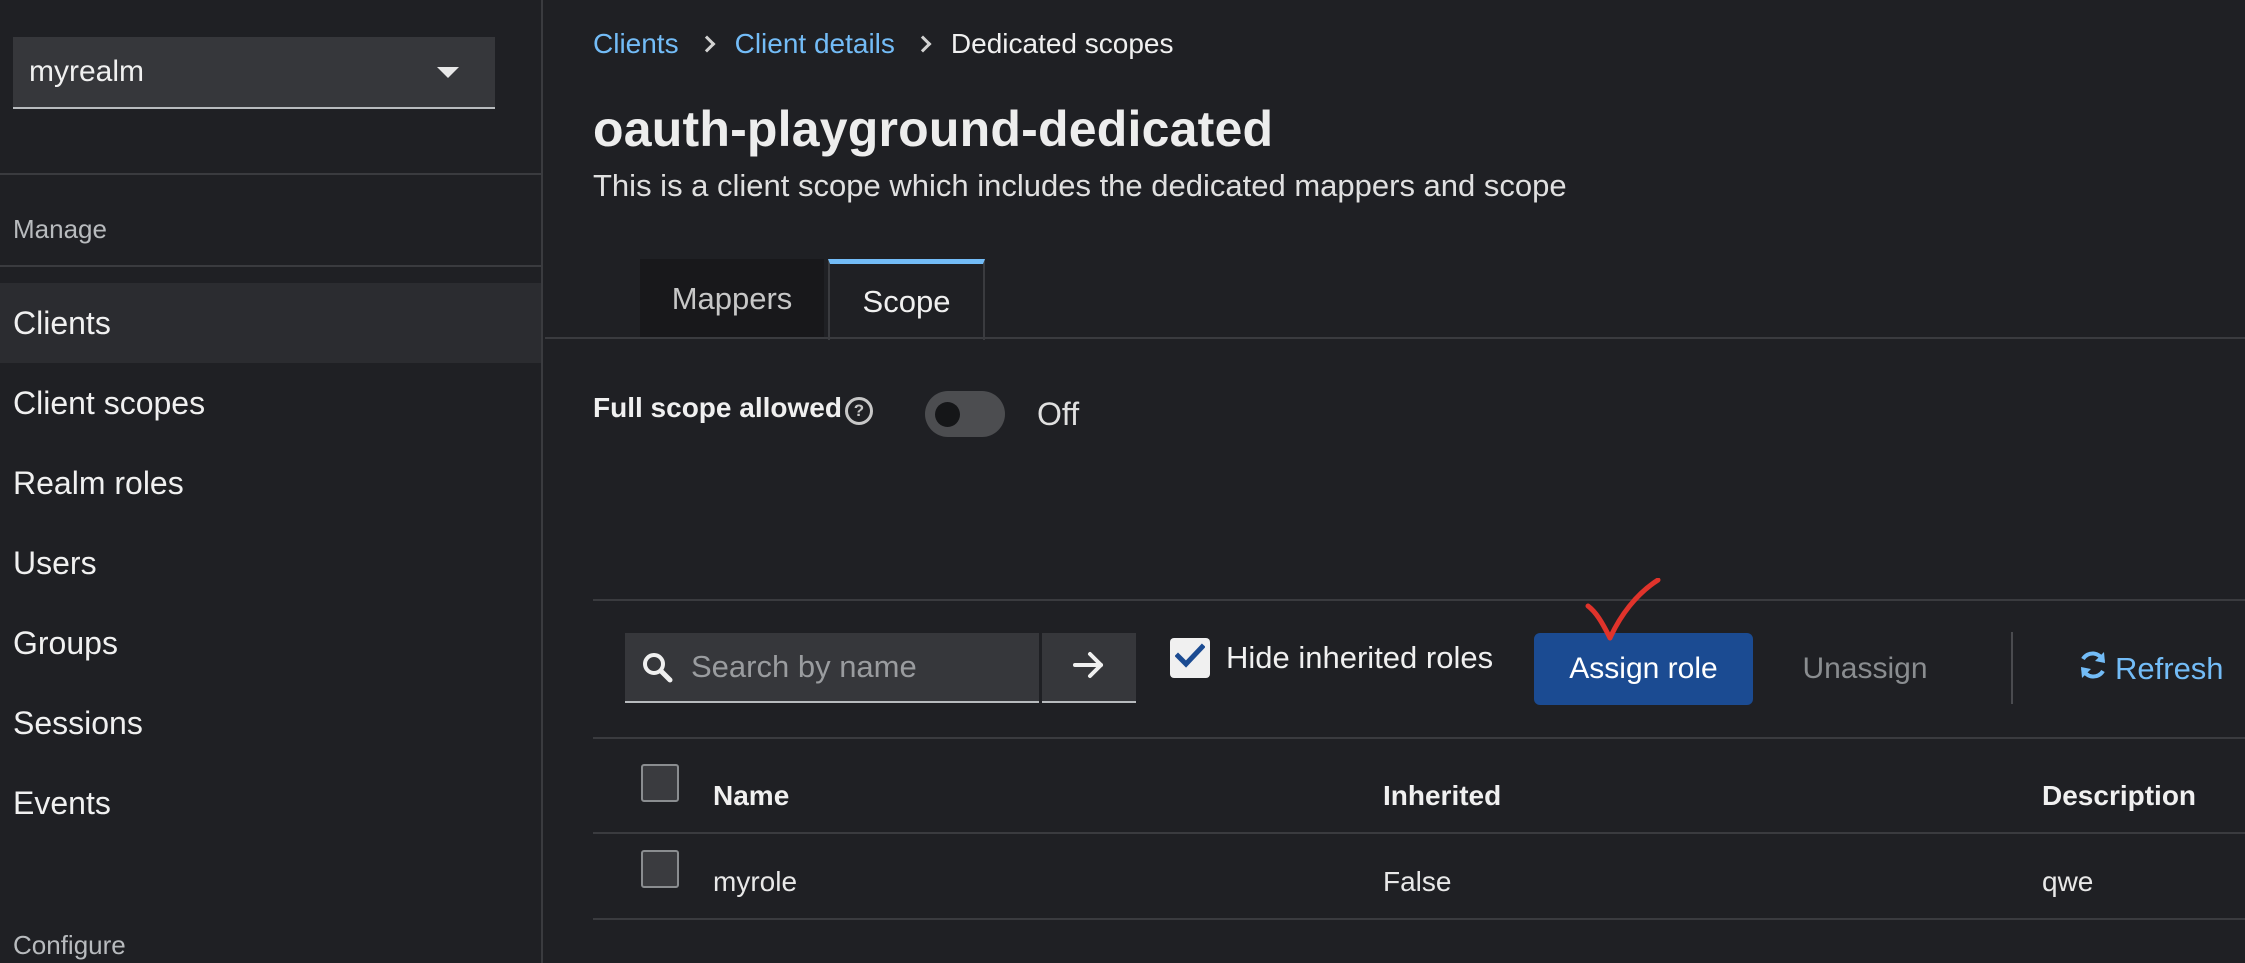 The width and height of the screenshot is (2245, 963). Describe the element at coordinates (1058, 414) in the screenshot. I see `toggle-state-label: Off` at that location.